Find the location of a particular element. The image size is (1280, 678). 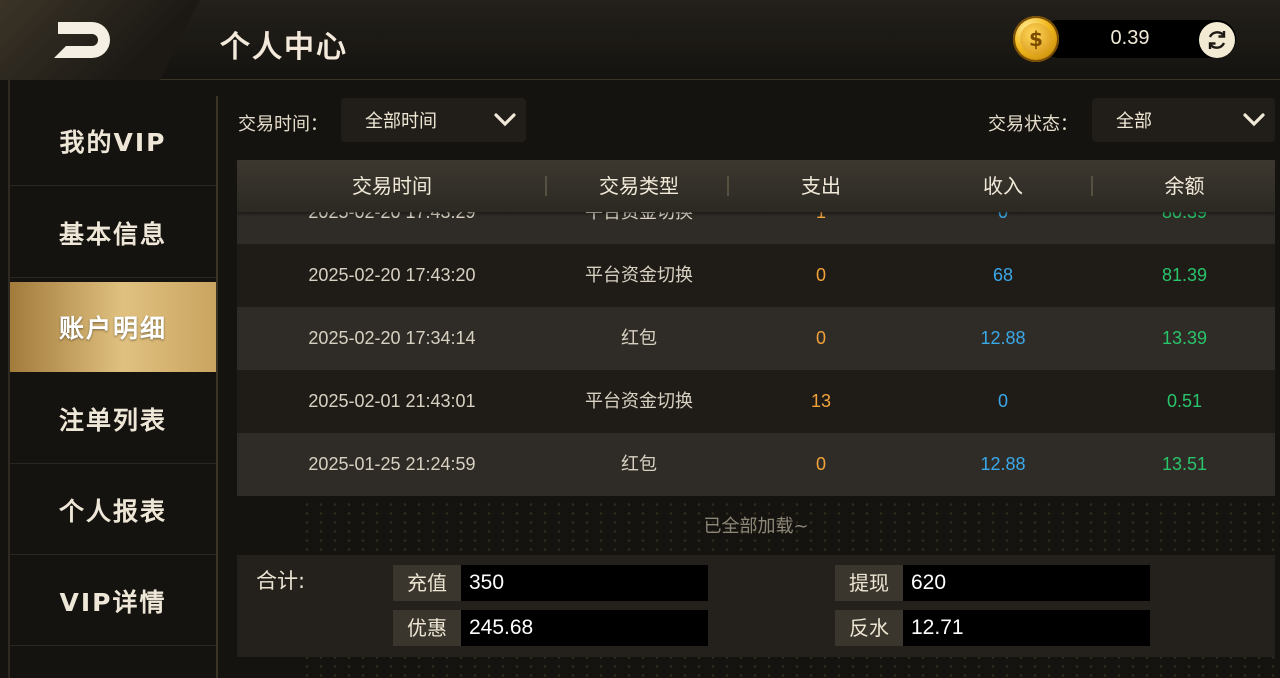

cell-time: 2025-02-01 21:43:01 is located at coordinates (392, 401).